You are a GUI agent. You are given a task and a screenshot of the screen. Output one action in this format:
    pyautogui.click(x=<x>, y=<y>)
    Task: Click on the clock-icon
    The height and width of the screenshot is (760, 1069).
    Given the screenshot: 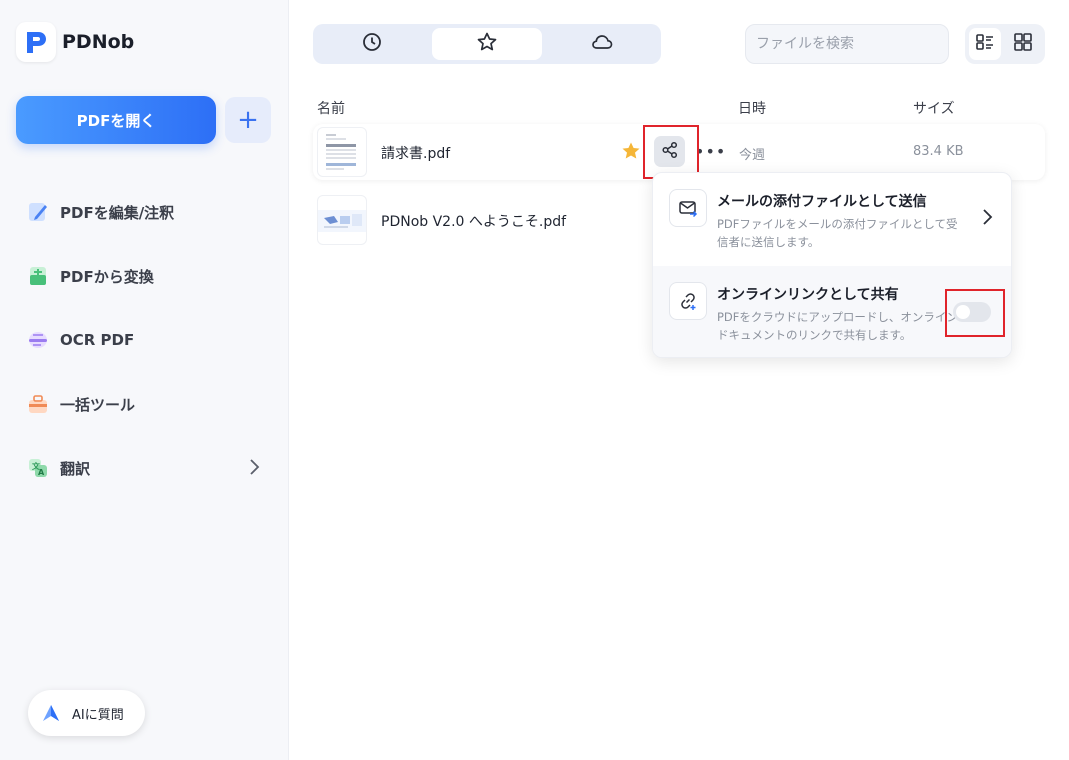 What is the action you would take?
    pyautogui.click(x=372, y=44)
    